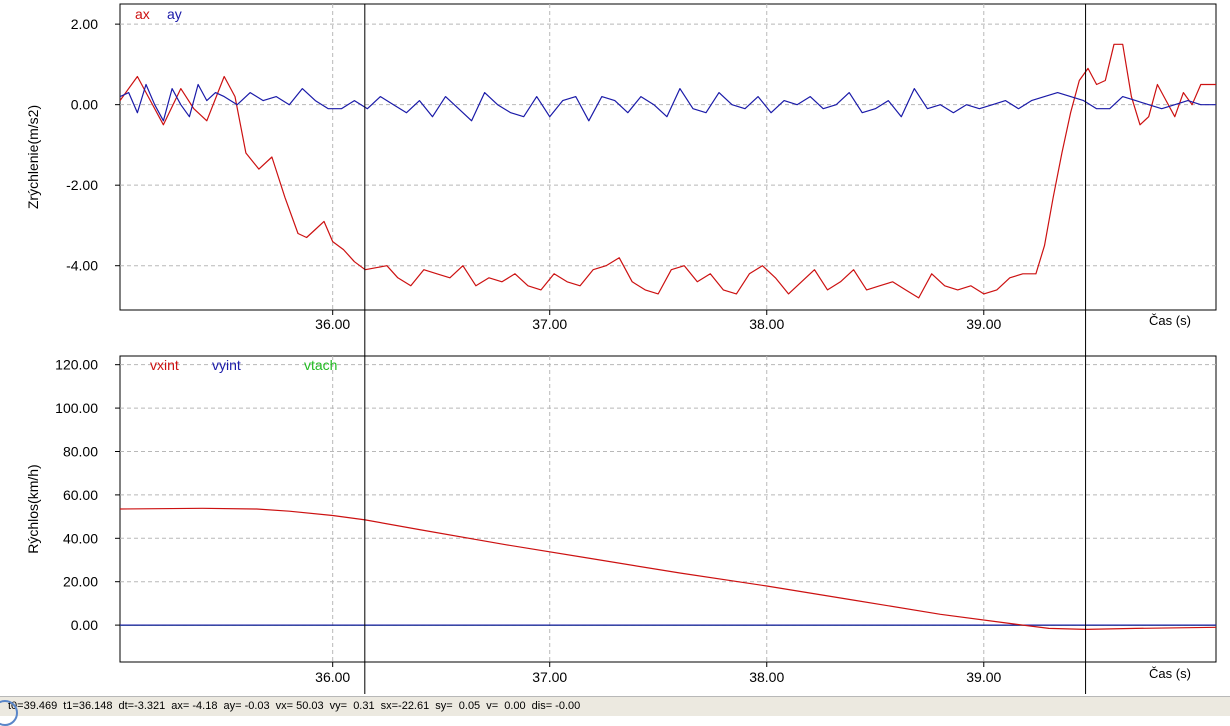 This screenshot has width=1230, height=726. Describe the element at coordinates (76, 365) in the screenshot. I see `y-tick-label: 120.00` at that location.